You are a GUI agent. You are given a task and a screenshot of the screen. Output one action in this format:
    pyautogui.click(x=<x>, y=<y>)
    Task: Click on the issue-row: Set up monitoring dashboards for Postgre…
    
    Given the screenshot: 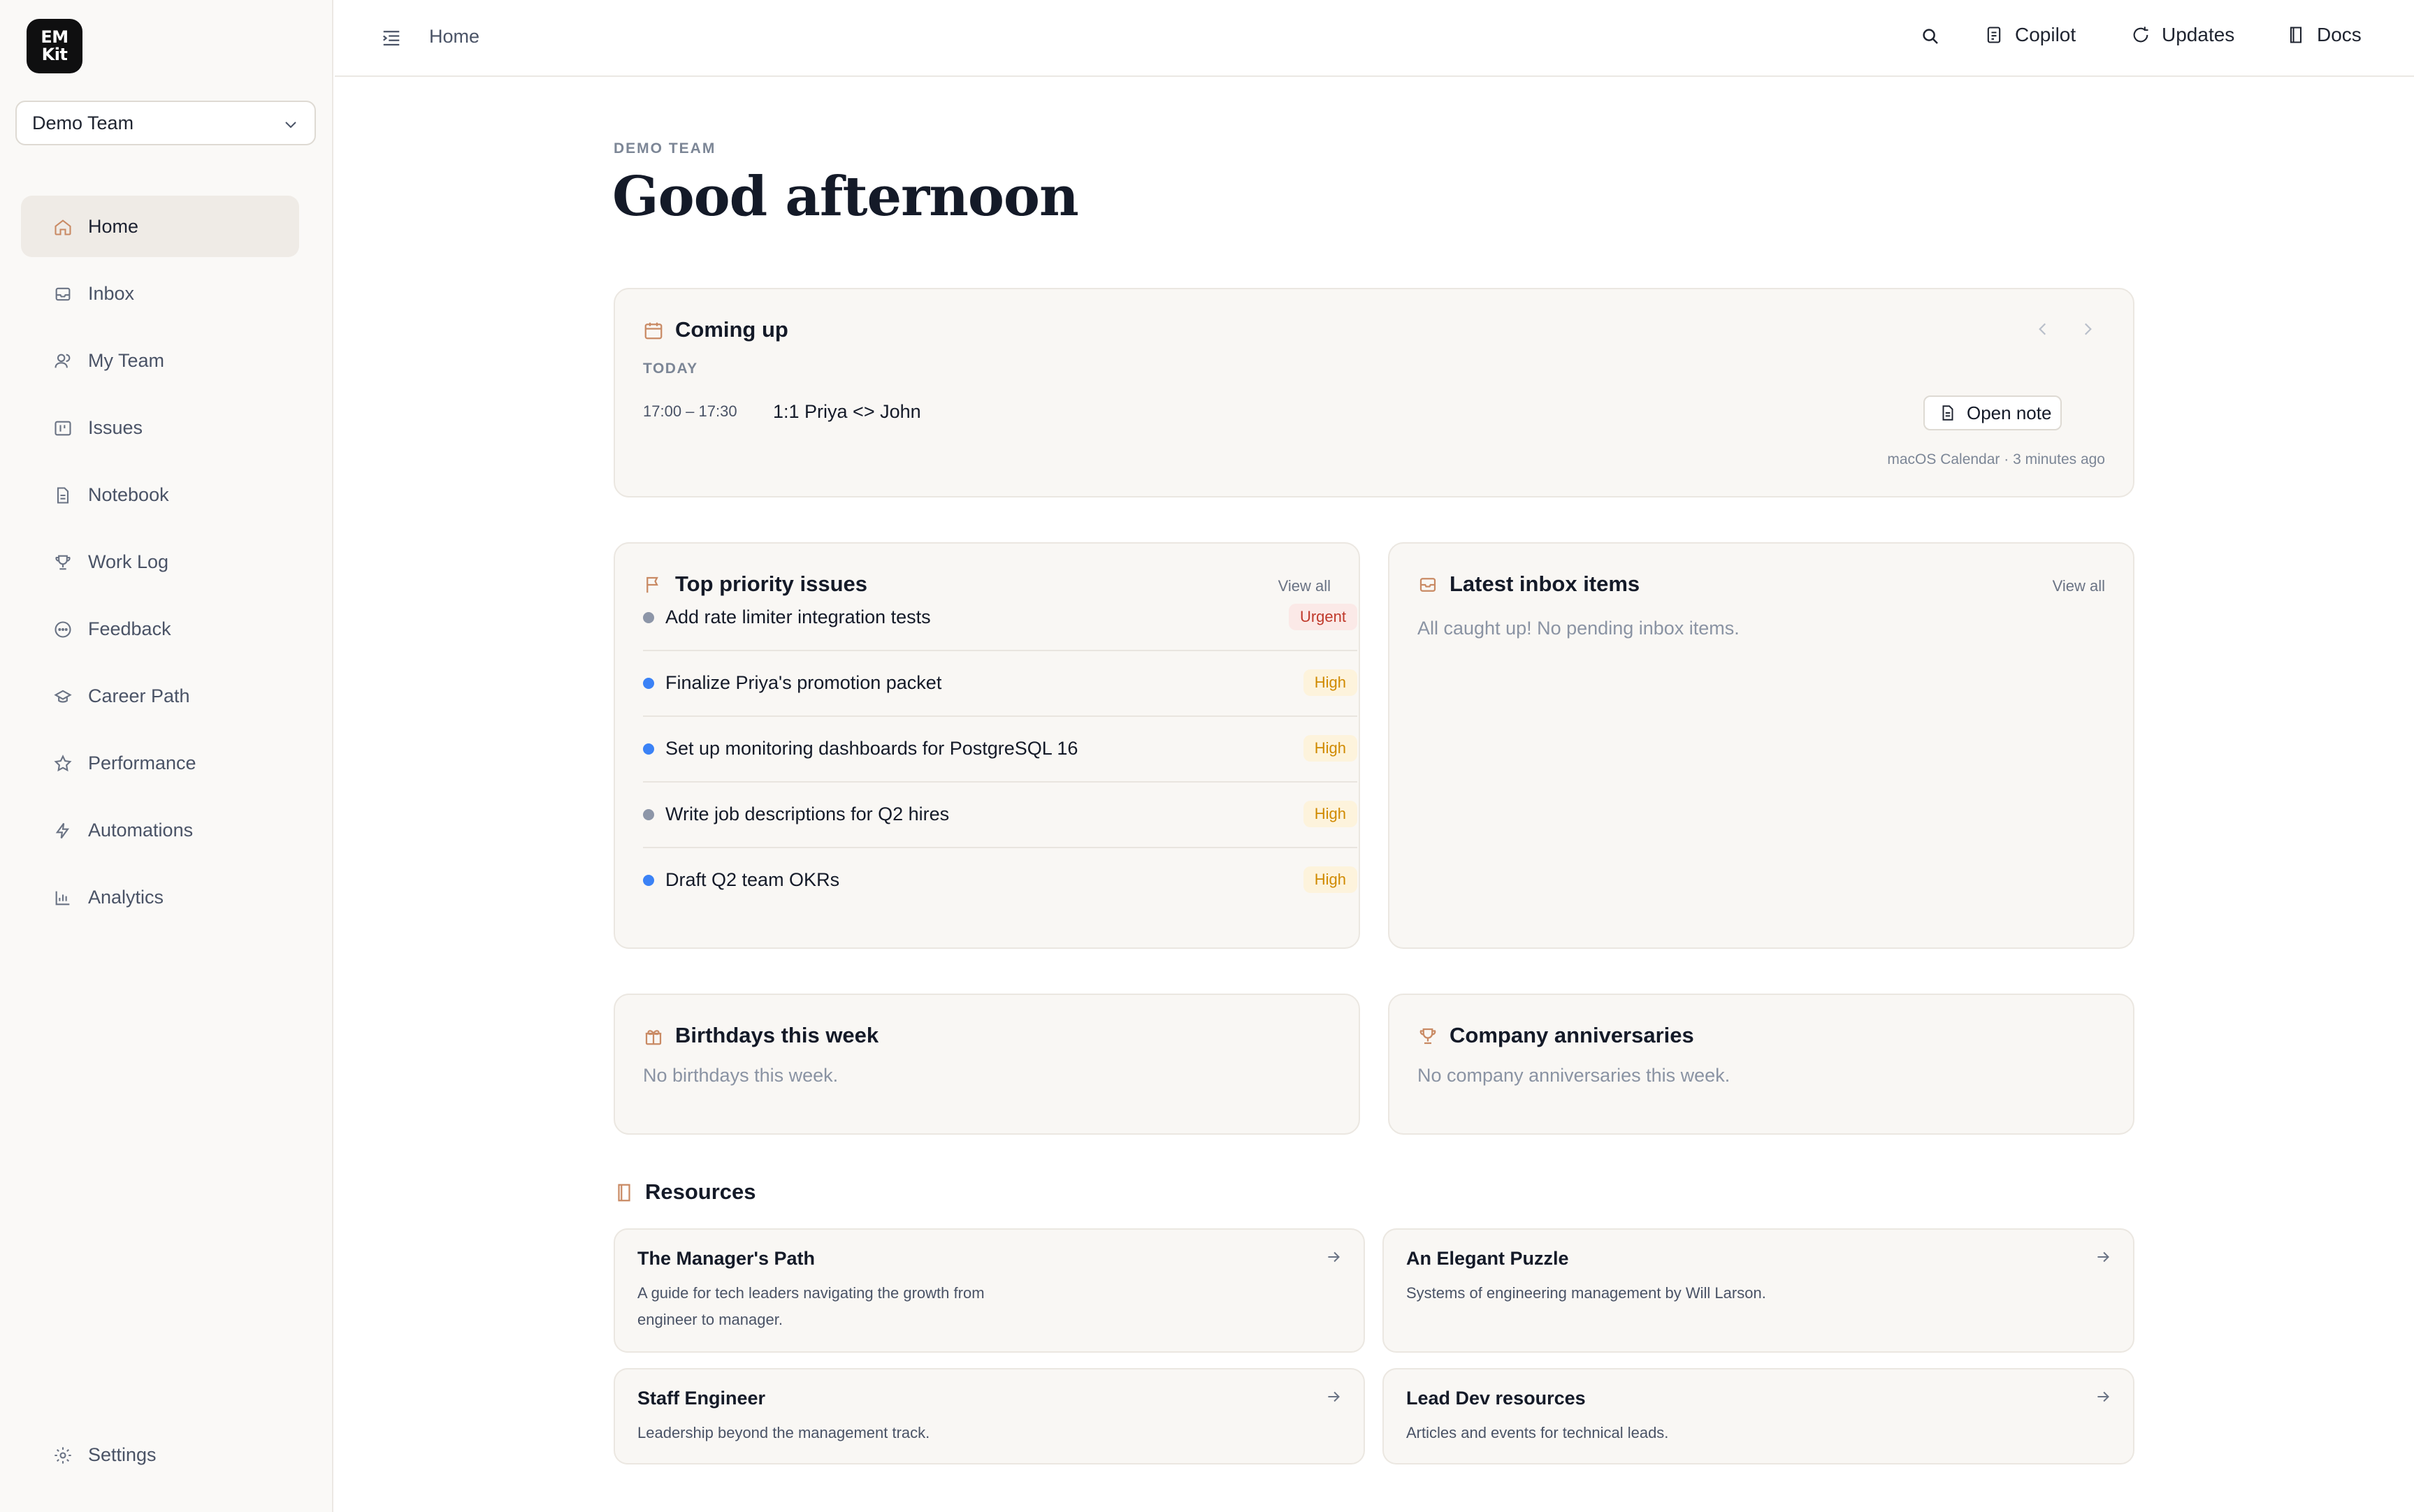 What is the action you would take?
    pyautogui.click(x=1000, y=750)
    